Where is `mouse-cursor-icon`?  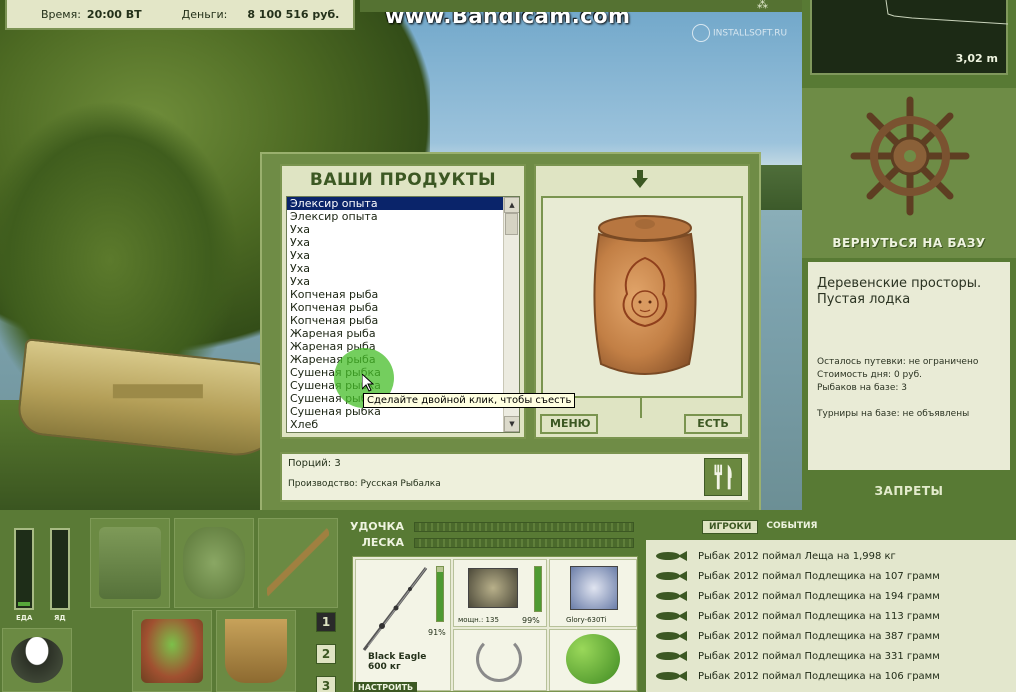
mouse-cursor-icon is located at coordinates (368, 383).